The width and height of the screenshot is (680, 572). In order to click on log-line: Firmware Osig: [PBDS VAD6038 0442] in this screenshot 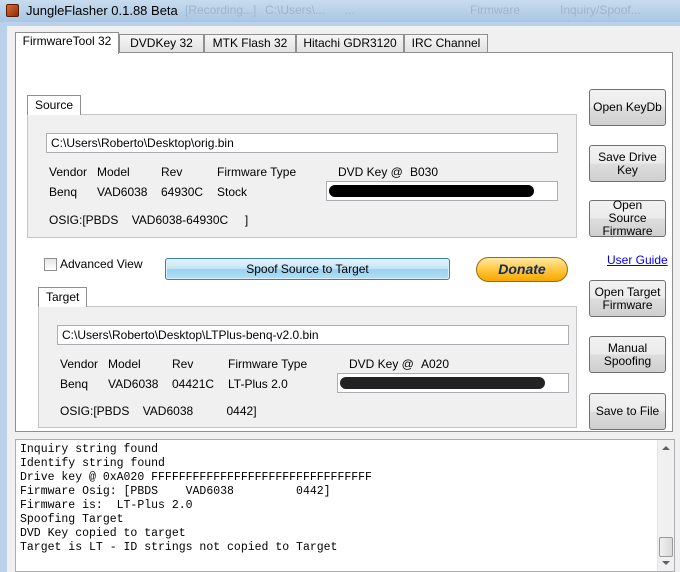, I will do `click(175, 491)`.